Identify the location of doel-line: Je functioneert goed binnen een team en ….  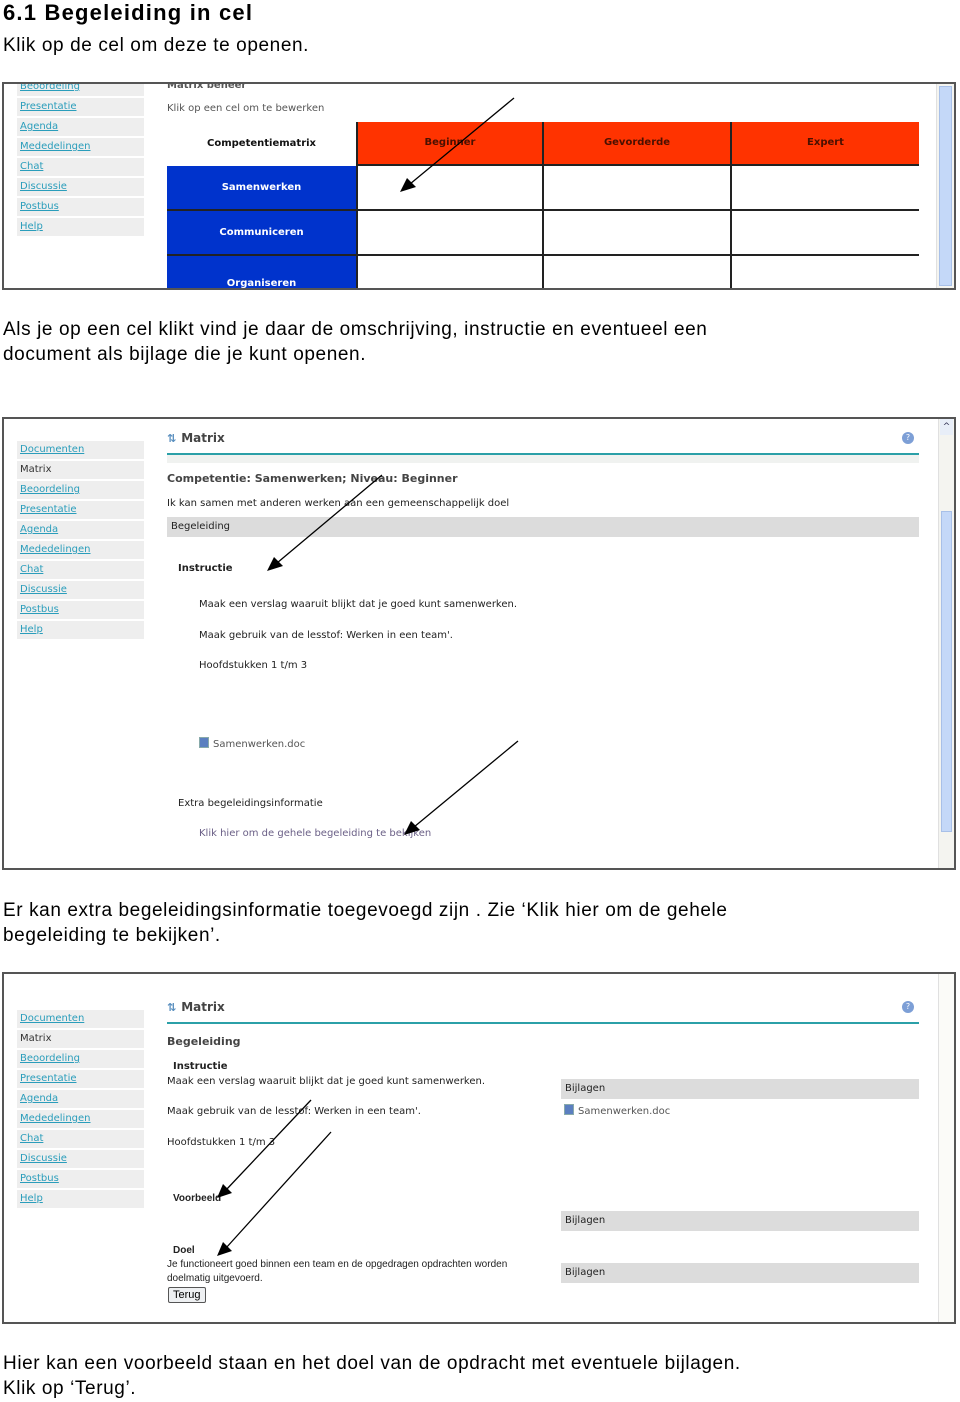
(337, 1264).